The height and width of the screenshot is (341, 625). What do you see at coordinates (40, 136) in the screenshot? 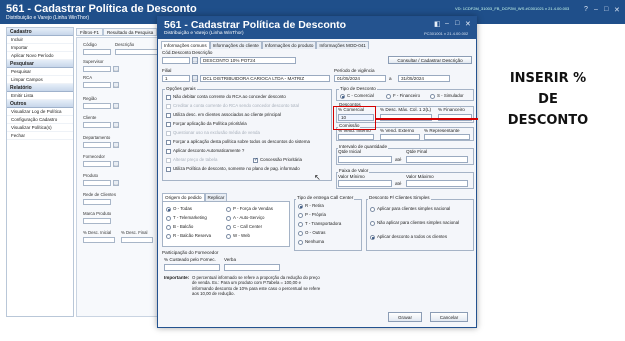
I see `sidebar-item-fechar: Fechar` at bounding box center [40, 136].